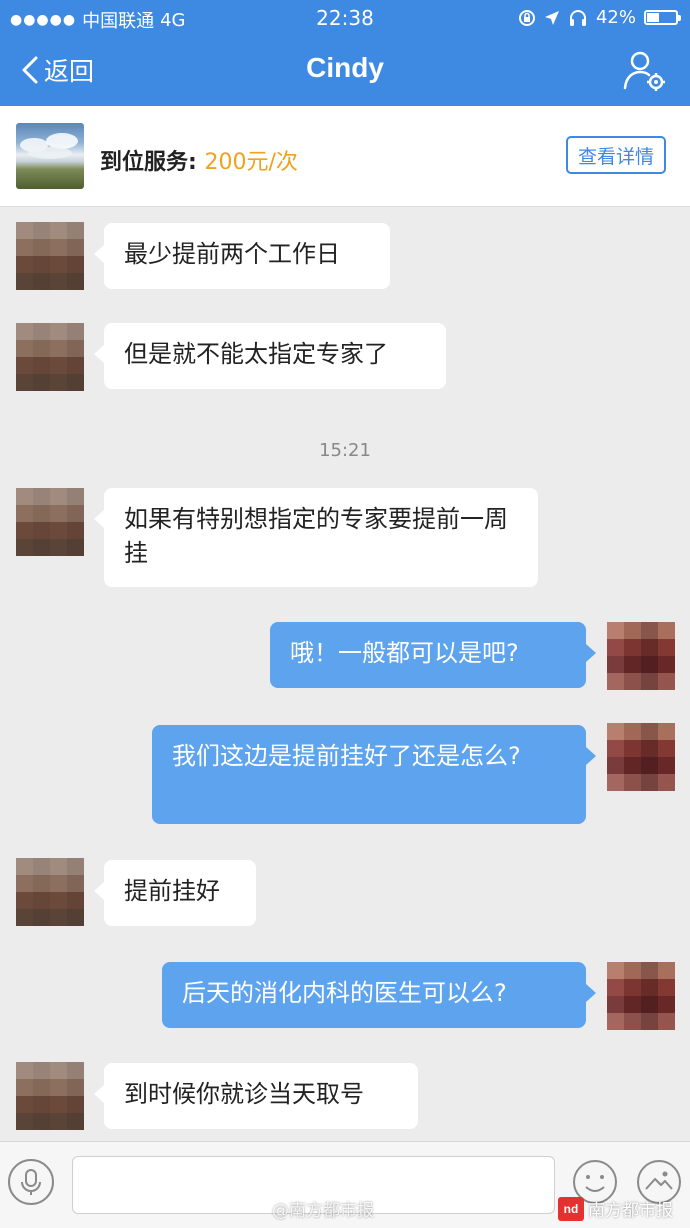 This screenshot has height=1228, width=690. I want to click on brand-name: 南方都市报, so click(630, 1211).